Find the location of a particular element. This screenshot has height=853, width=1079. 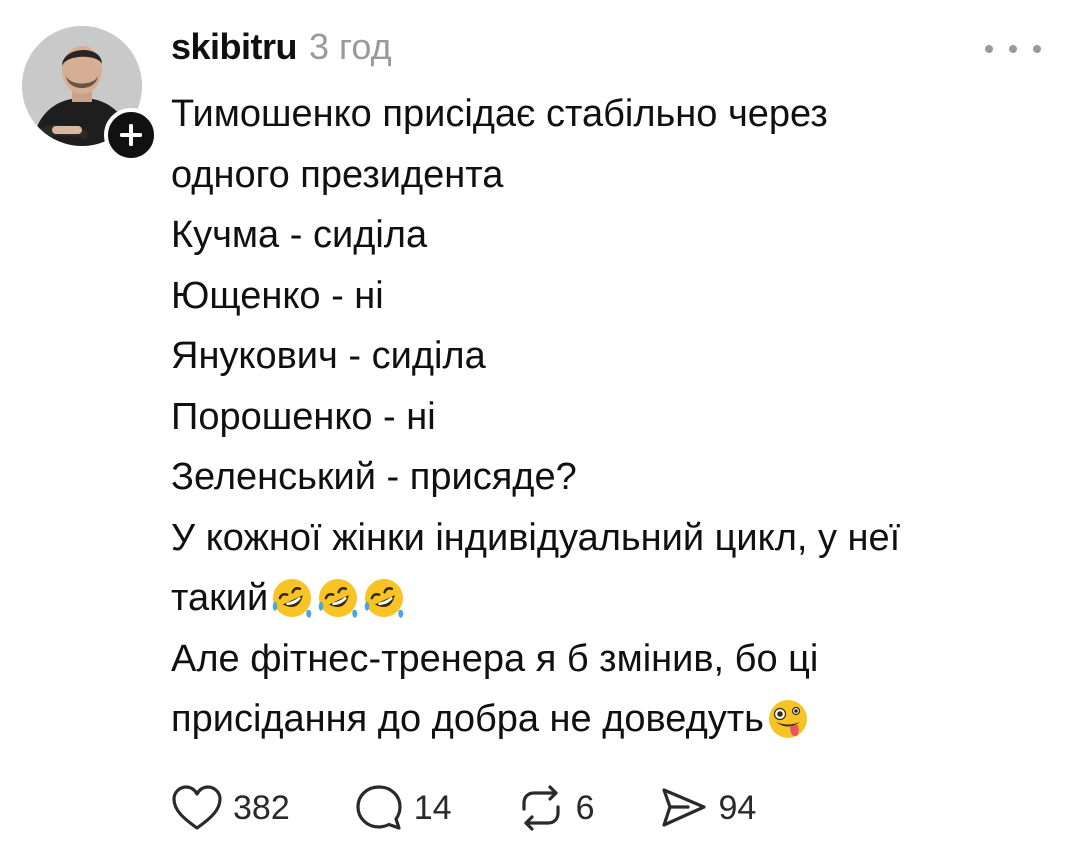

send-icon is located at coordinates (684, 807).